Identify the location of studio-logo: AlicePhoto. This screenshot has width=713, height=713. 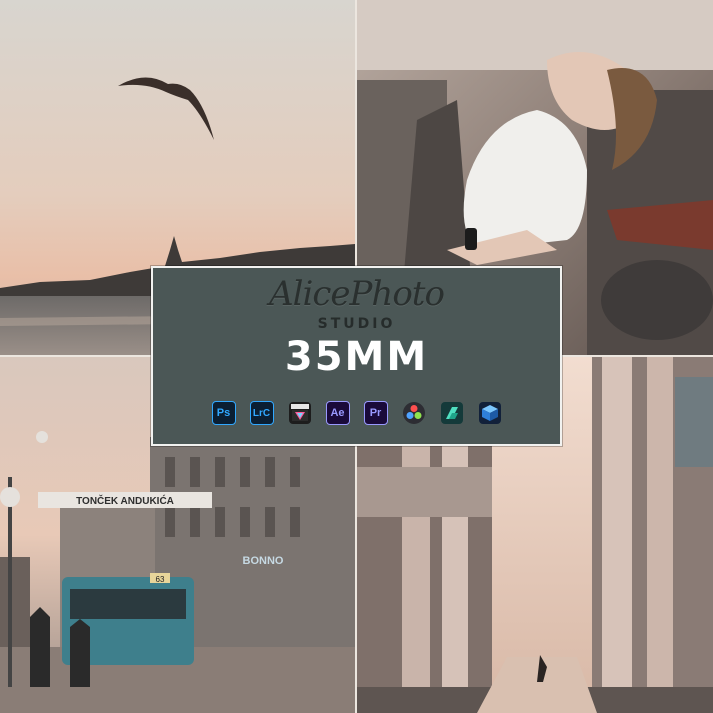
(357, 294).